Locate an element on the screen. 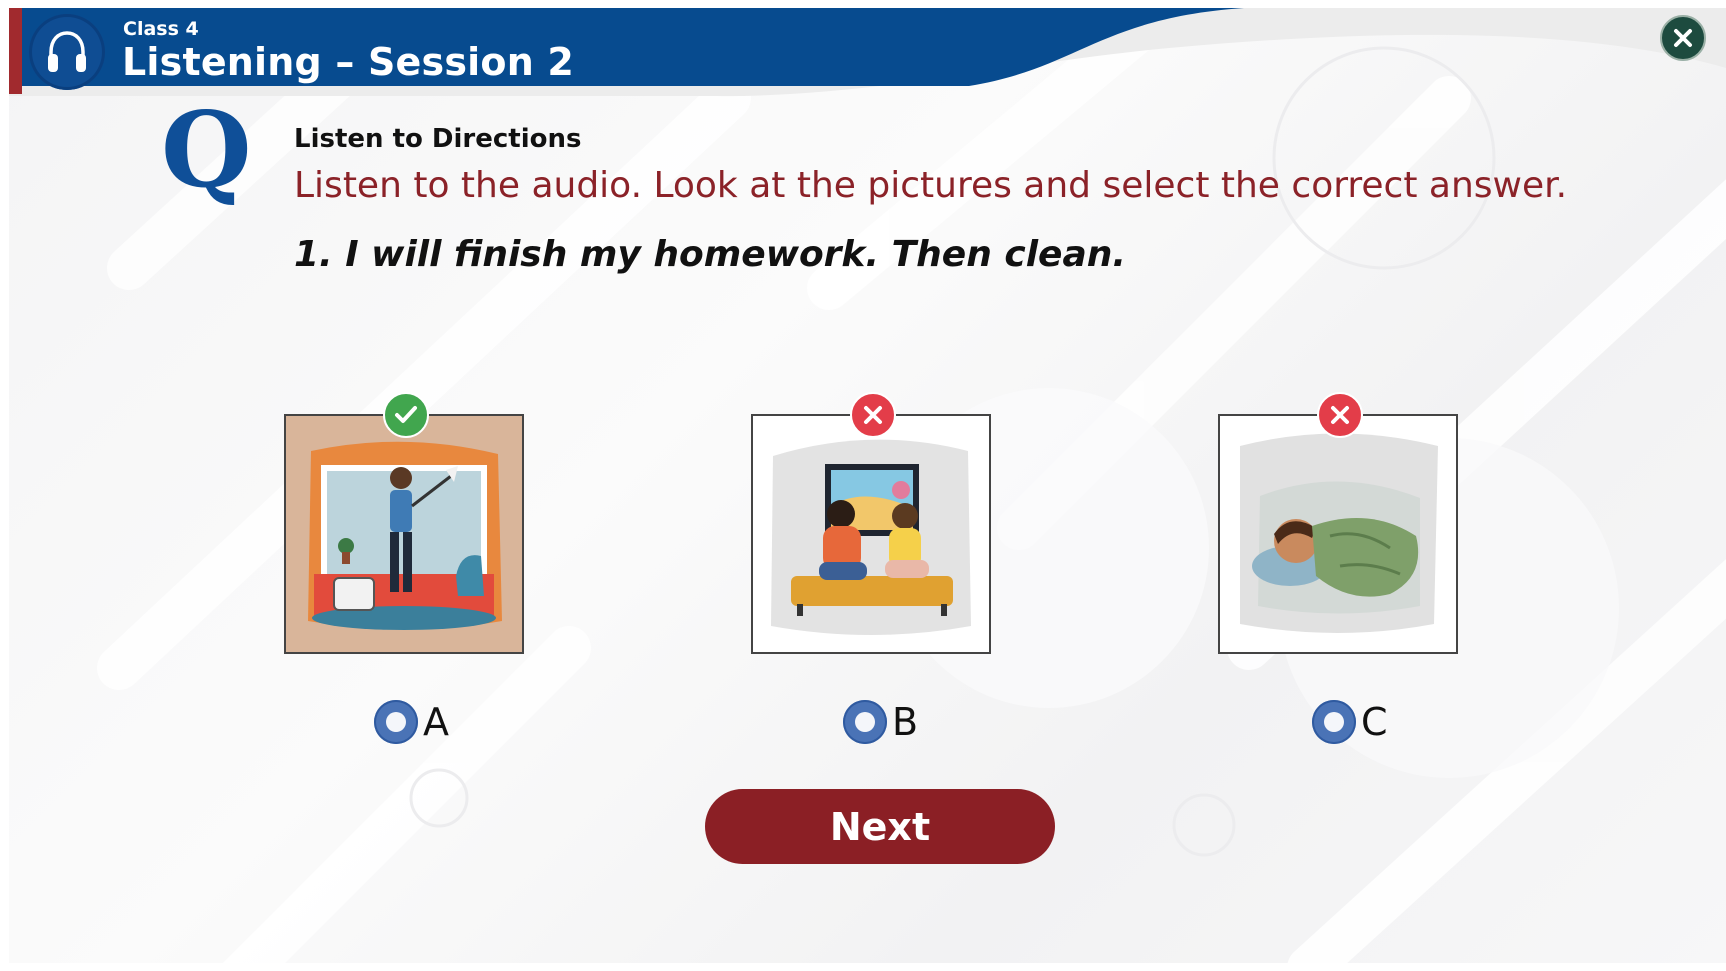  directions-label: Listen to Directions is located at coordinates (438, 139).